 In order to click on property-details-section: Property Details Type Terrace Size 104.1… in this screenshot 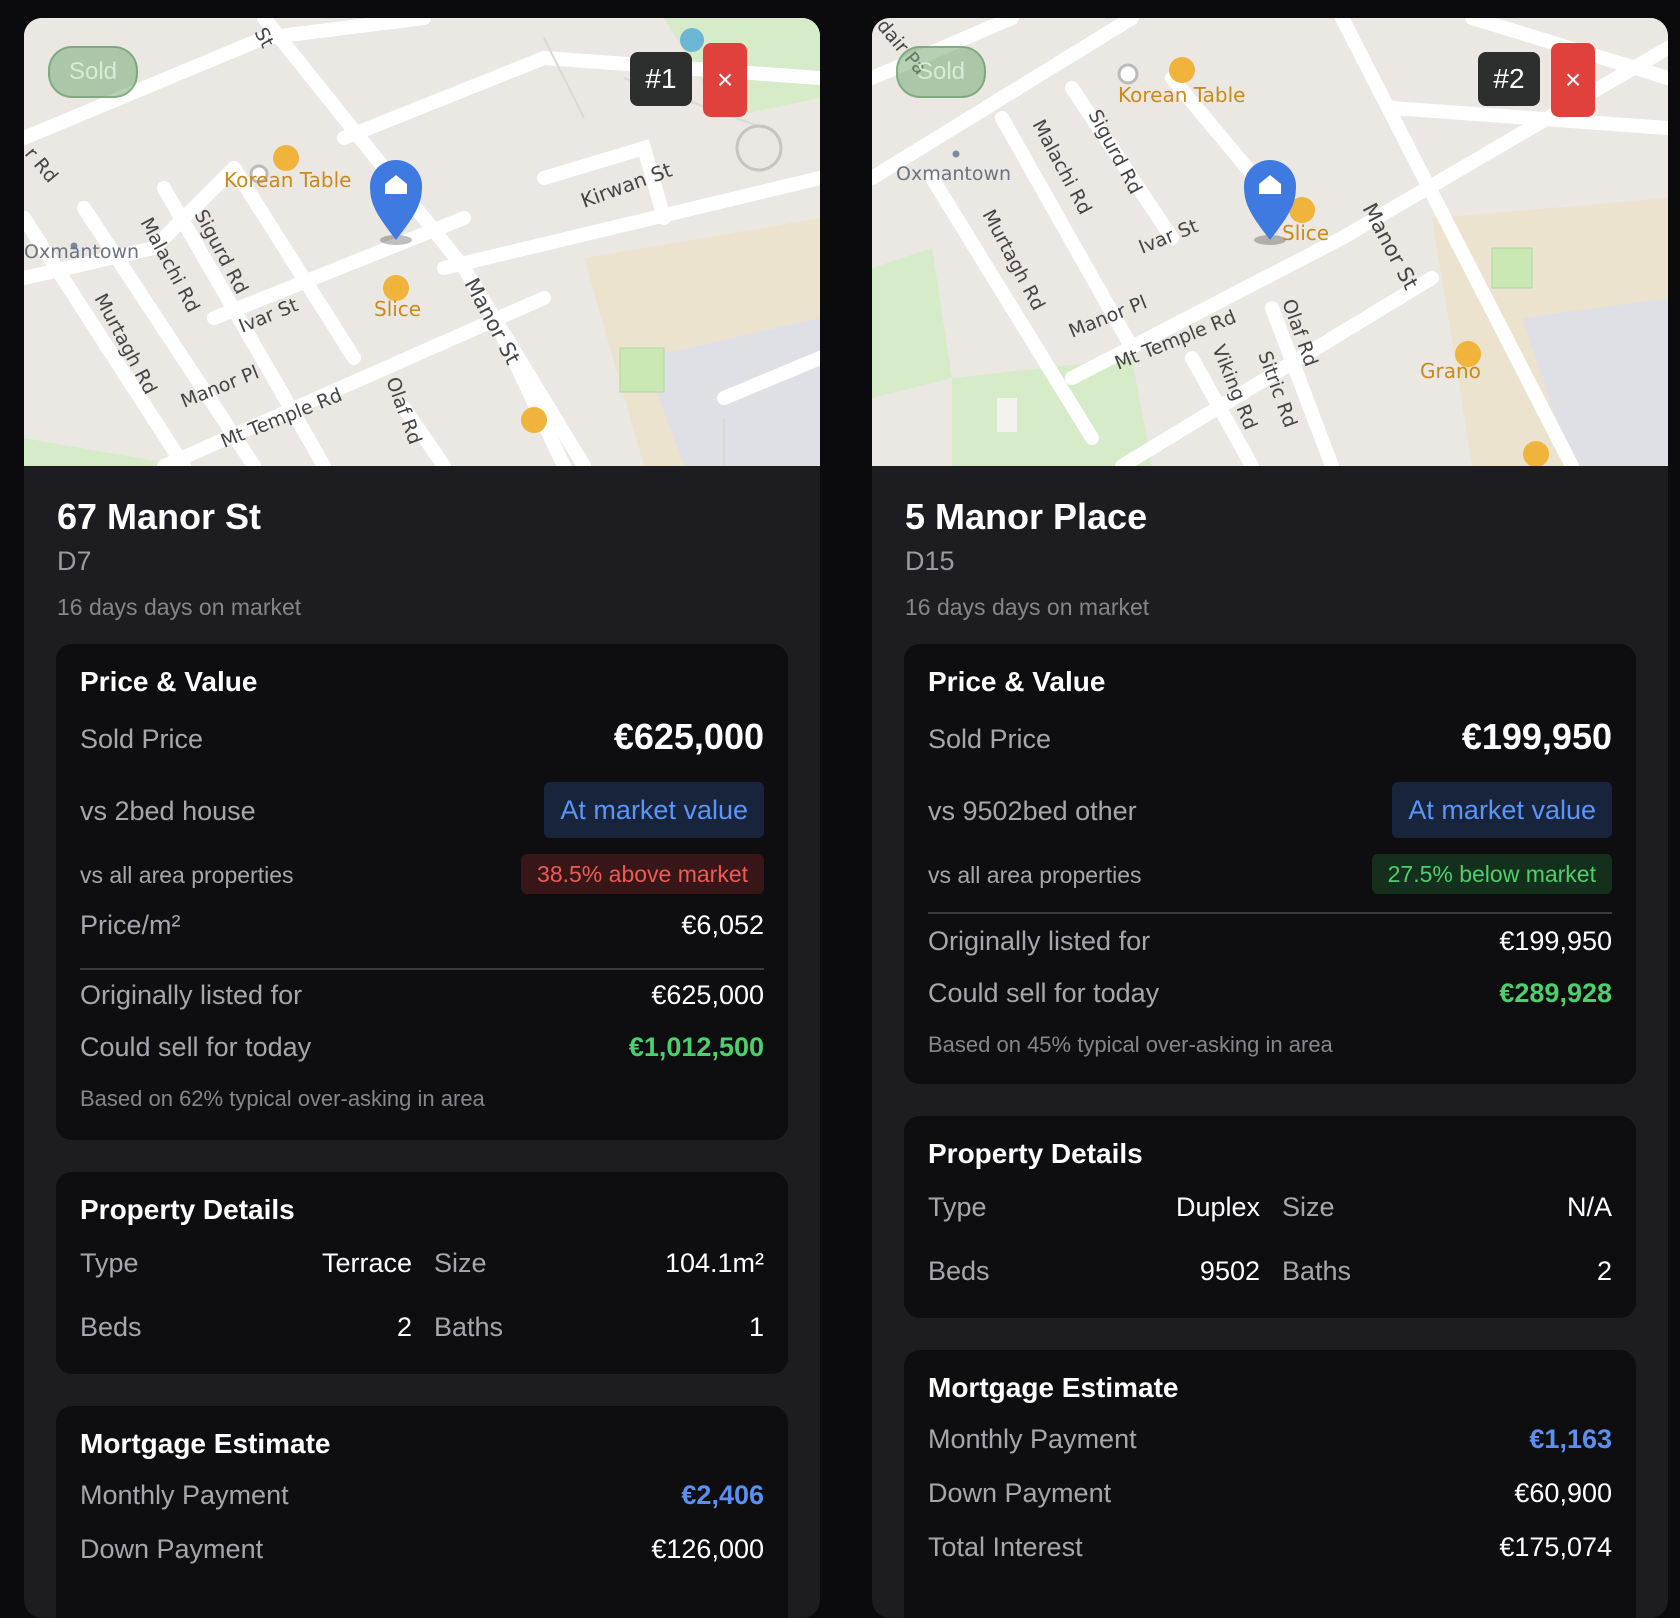, I will do `click(422, 1273)`.